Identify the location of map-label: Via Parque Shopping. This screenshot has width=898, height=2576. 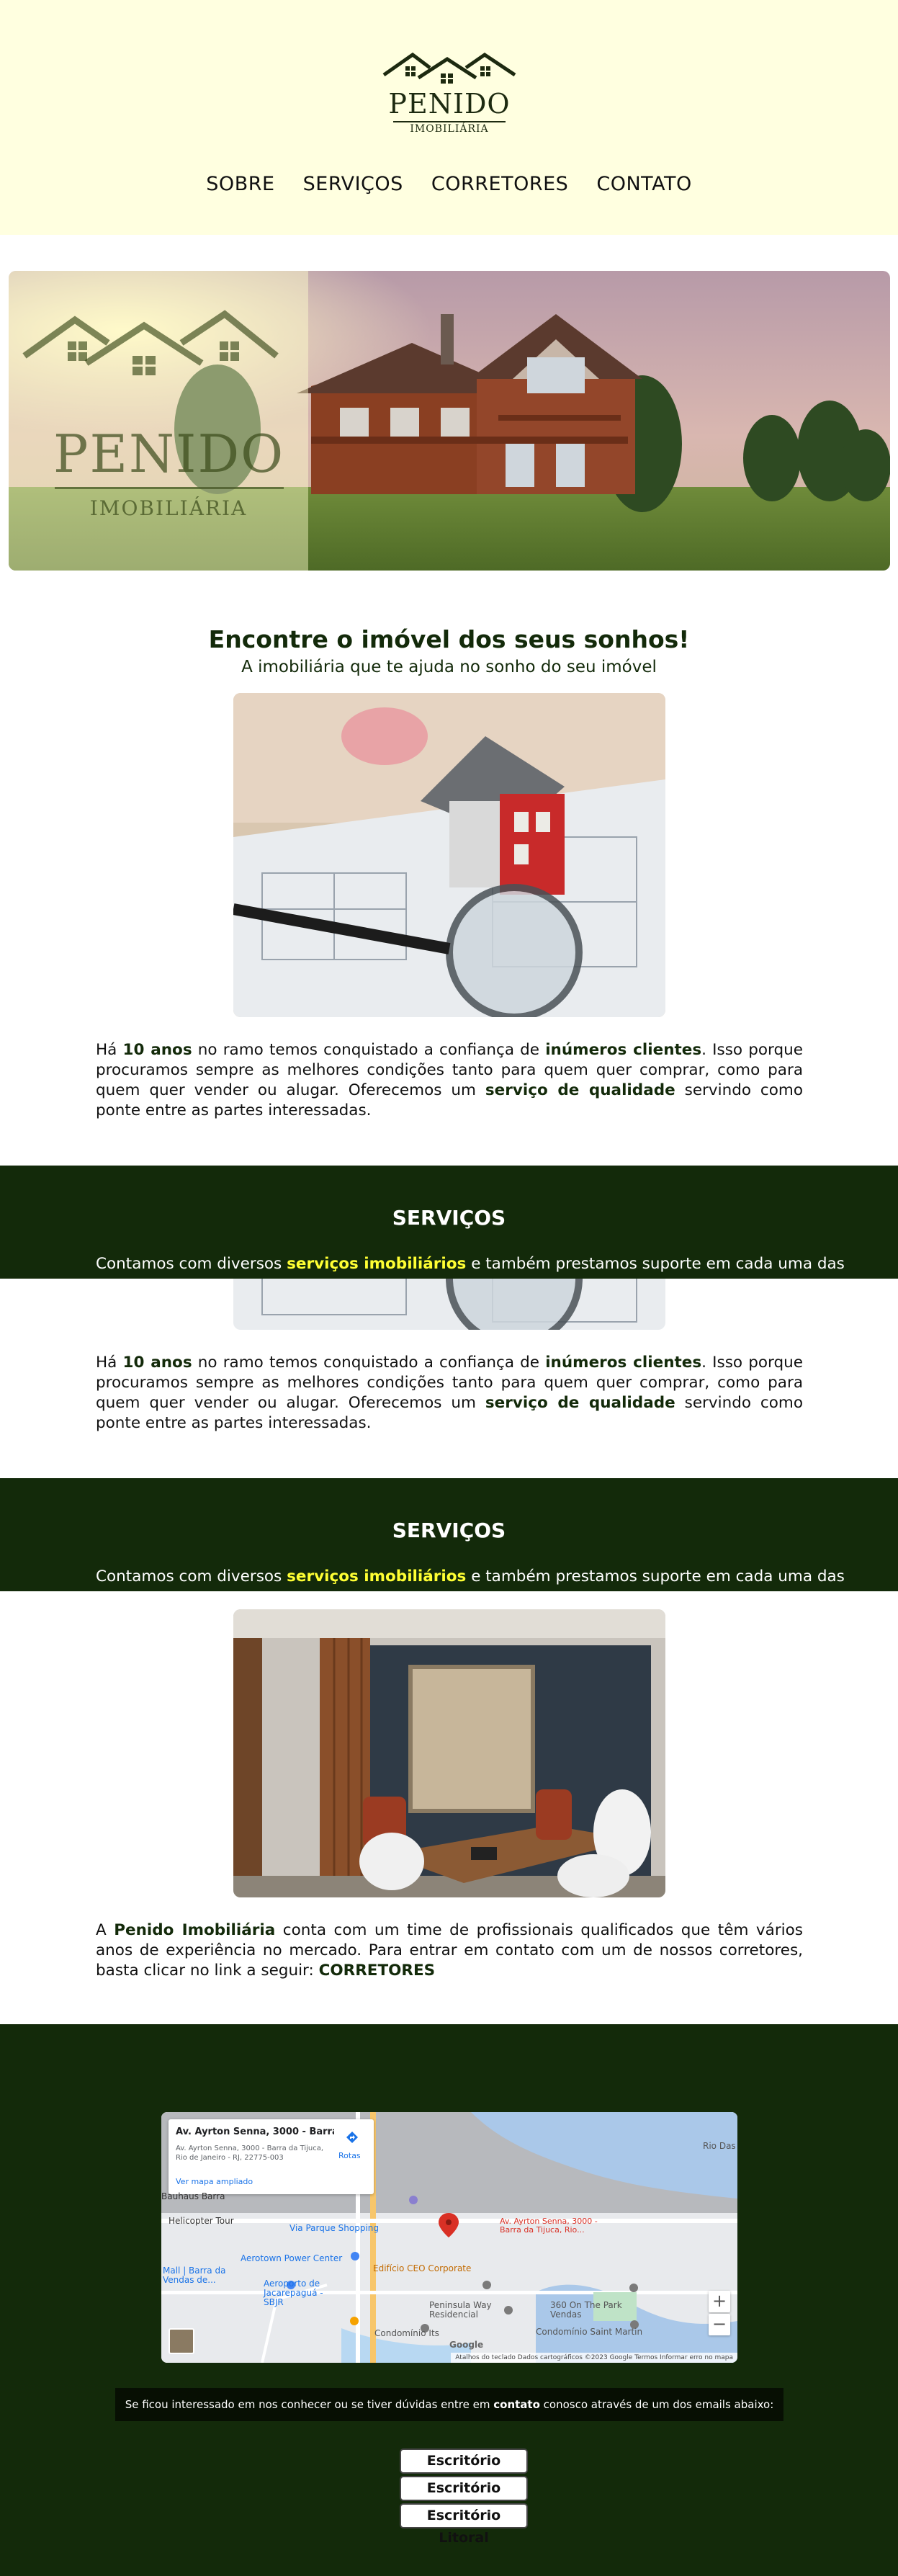
(334, 2228).